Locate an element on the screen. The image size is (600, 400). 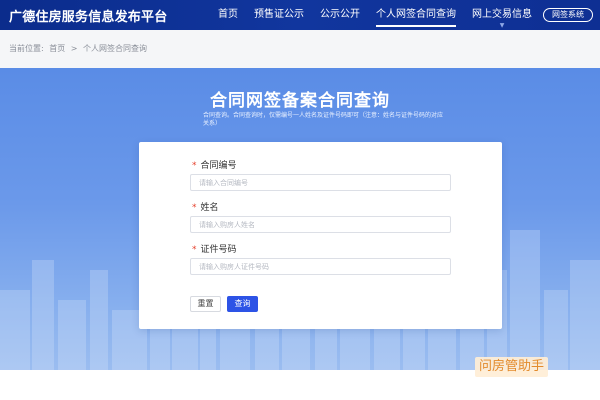
chevron-down-icon: ▼ is located at coordinates (502, 25).